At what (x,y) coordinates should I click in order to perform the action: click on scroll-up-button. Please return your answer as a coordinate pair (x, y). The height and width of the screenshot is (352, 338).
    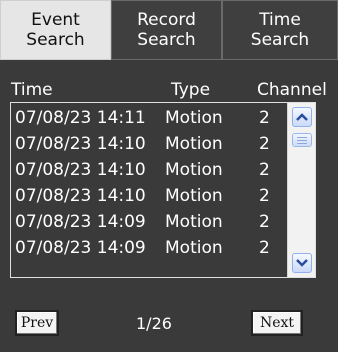
    Looking at the image, I should click on (302, 117).